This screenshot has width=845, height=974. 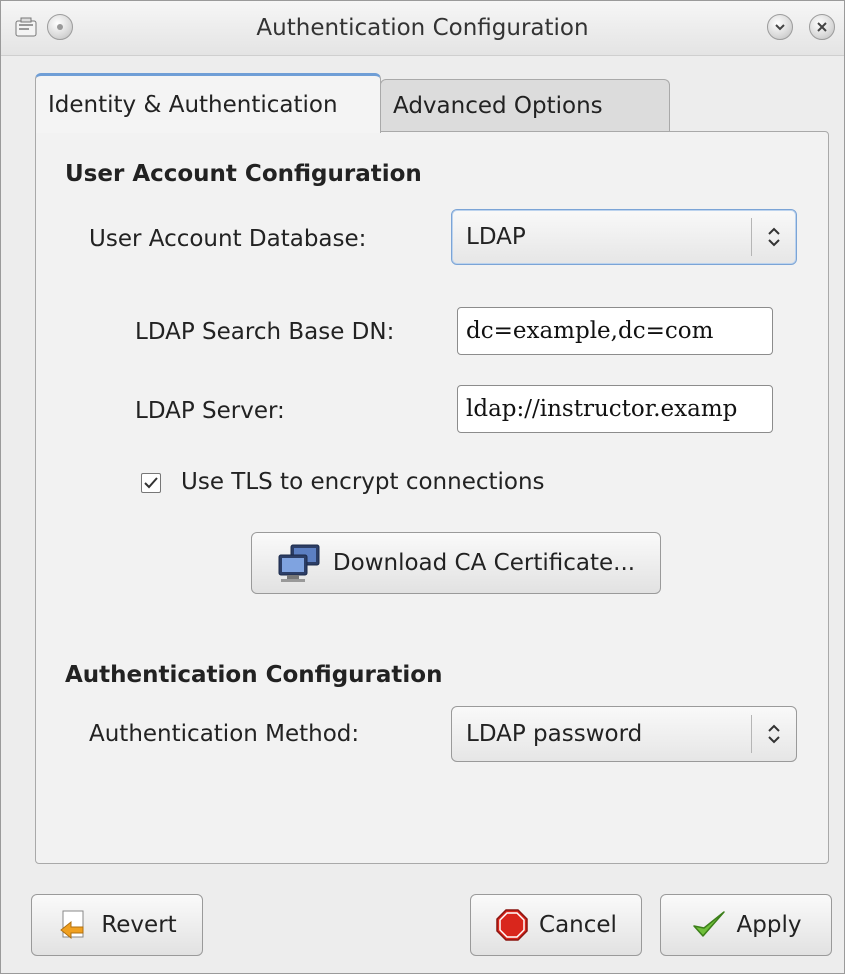 I want to click on close-icon, so click(x=822, y=27).